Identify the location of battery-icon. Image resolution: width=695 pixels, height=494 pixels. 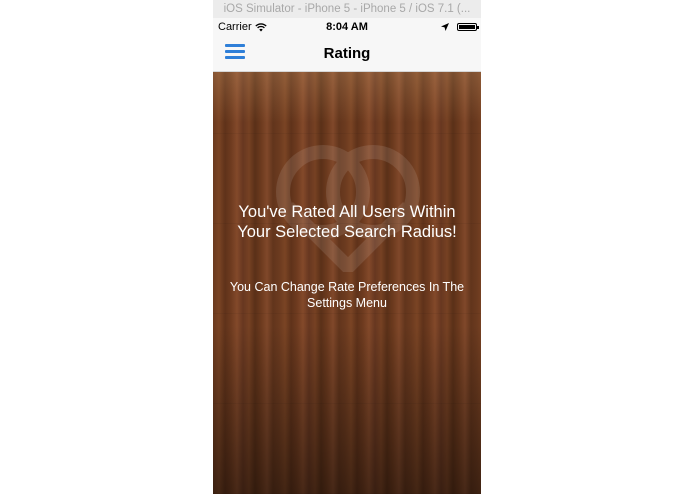
(468, 27).